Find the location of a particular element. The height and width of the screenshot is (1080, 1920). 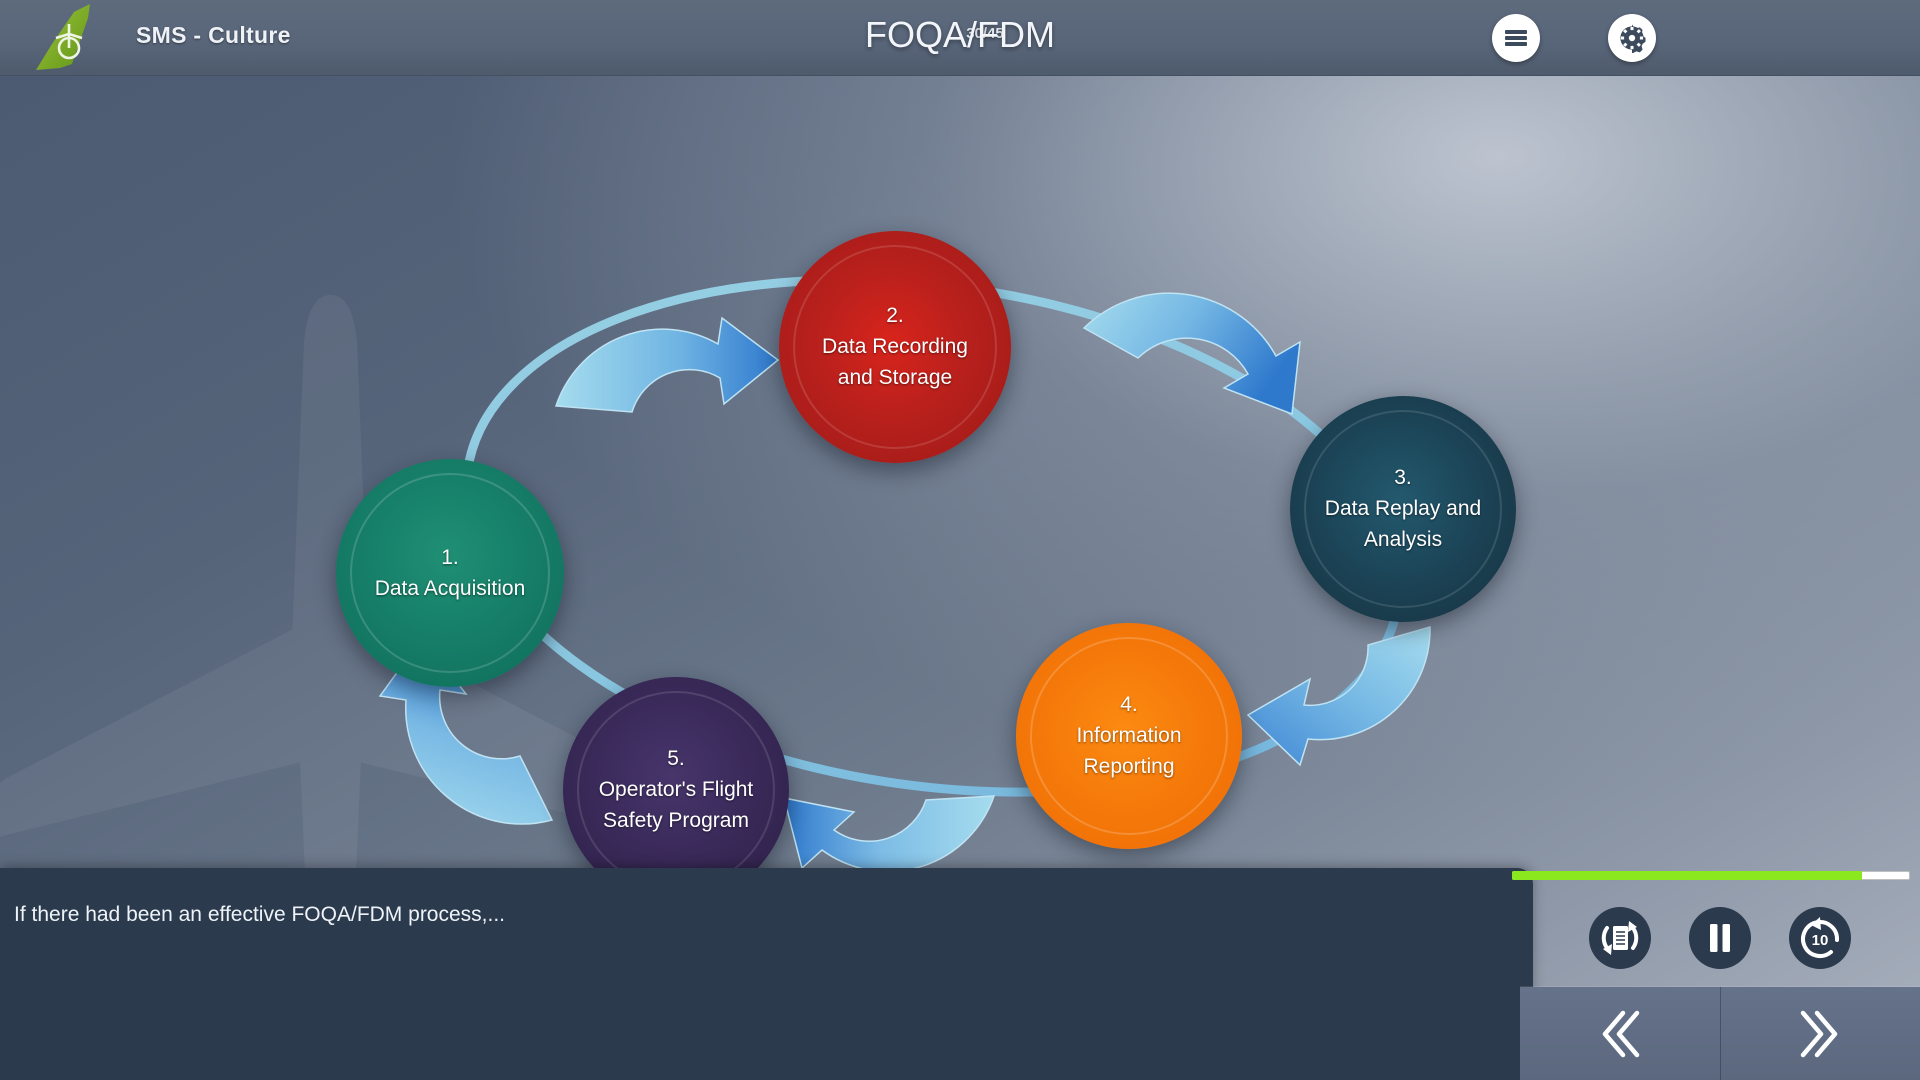

node-label-line: Analysis is located at coordinates (1403, 539).